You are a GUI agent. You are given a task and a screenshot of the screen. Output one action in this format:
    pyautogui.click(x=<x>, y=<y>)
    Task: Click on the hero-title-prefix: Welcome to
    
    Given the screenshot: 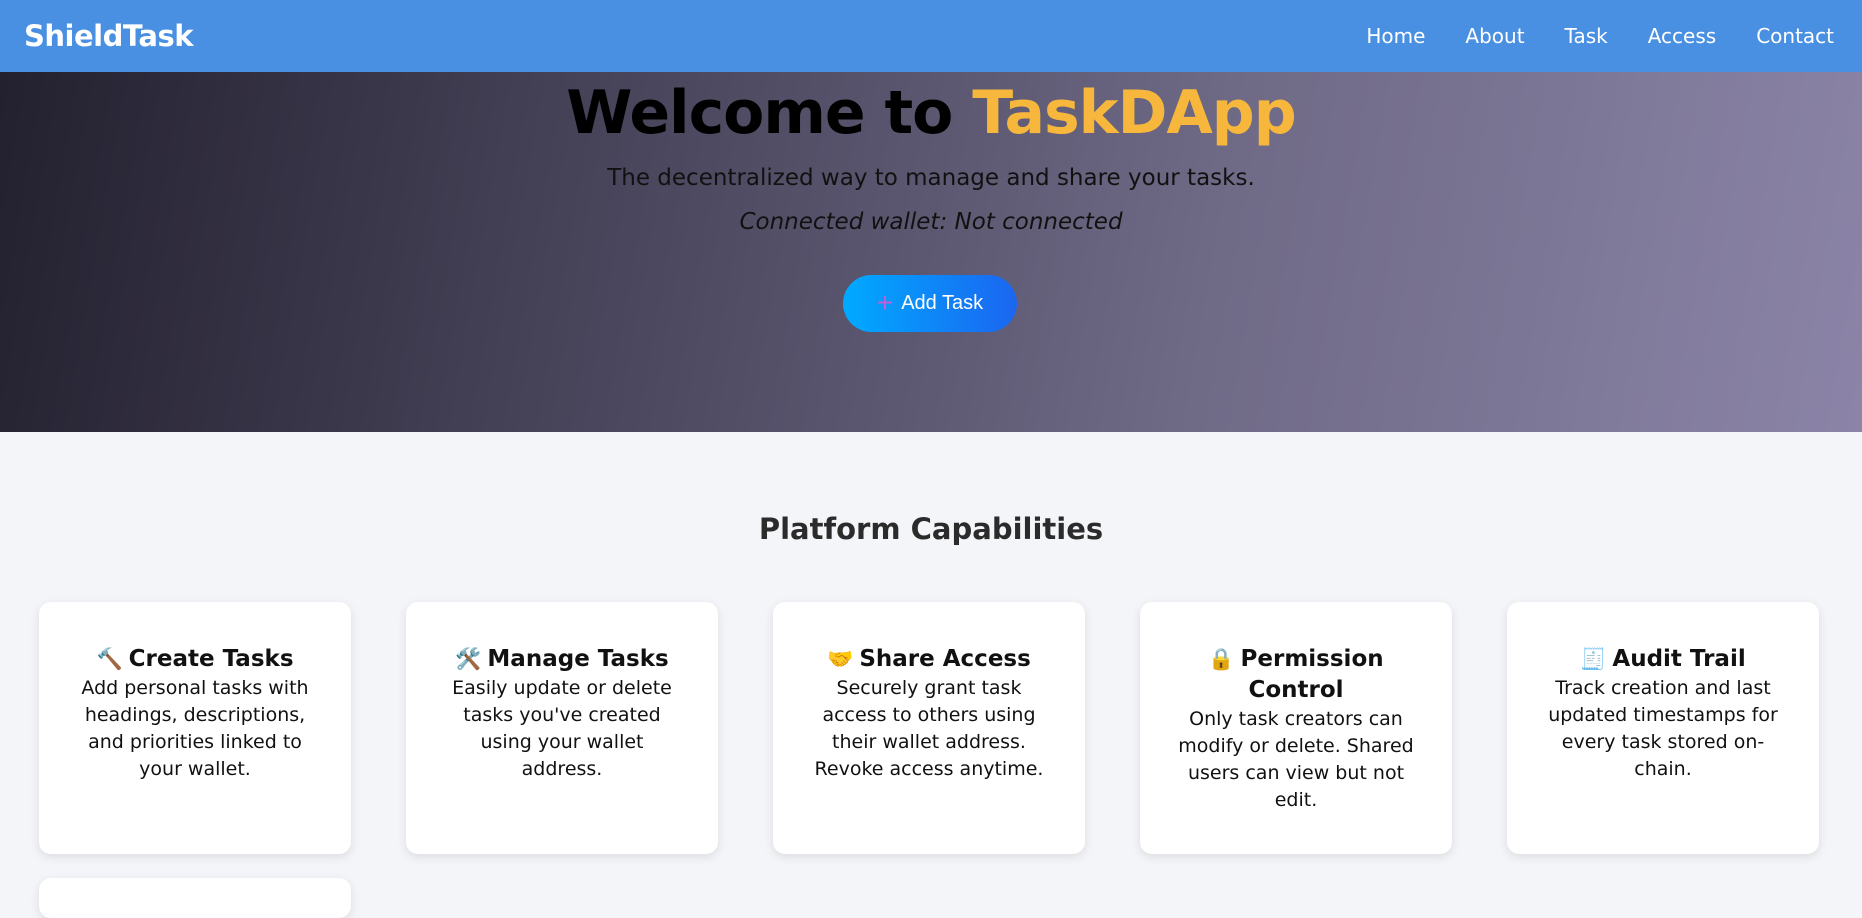 What is the action you would take?
    pyautogui.click(x=769, y=113)
    